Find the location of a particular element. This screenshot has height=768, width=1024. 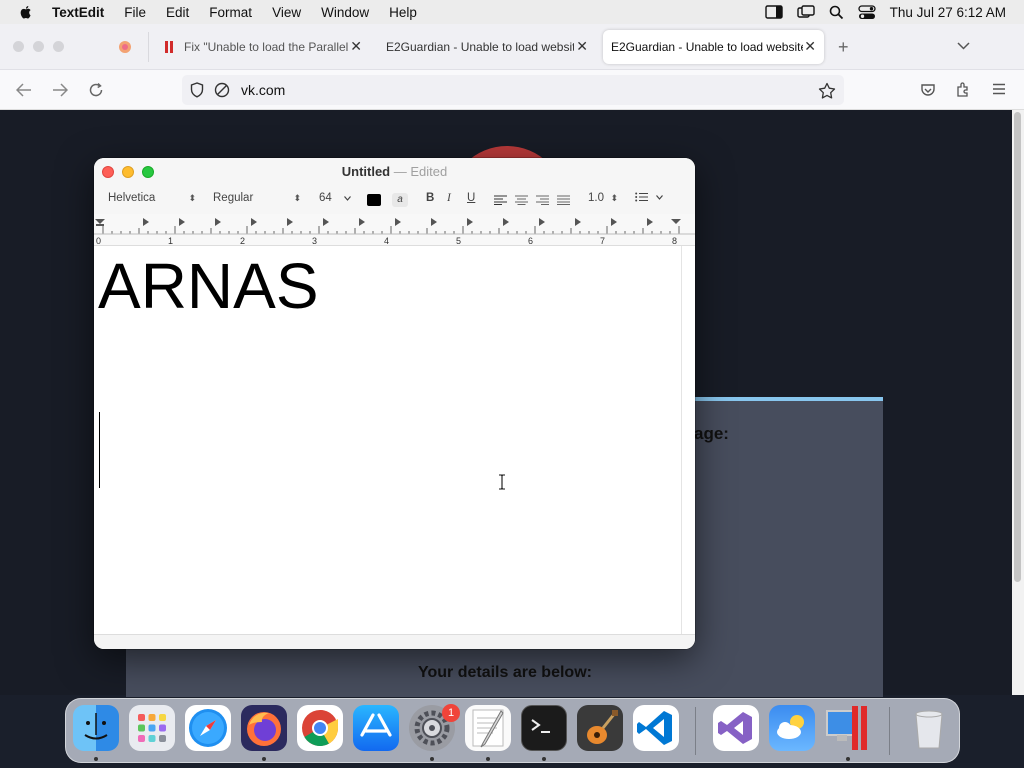

bold-button: B is located at coordinates (430, 198).